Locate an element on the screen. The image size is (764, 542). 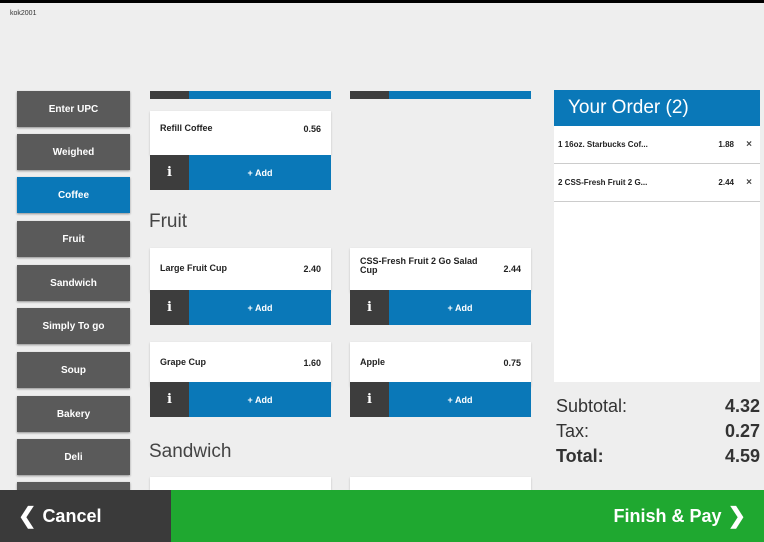
product-name: Grape Cup is located at coordinates (183, 362).